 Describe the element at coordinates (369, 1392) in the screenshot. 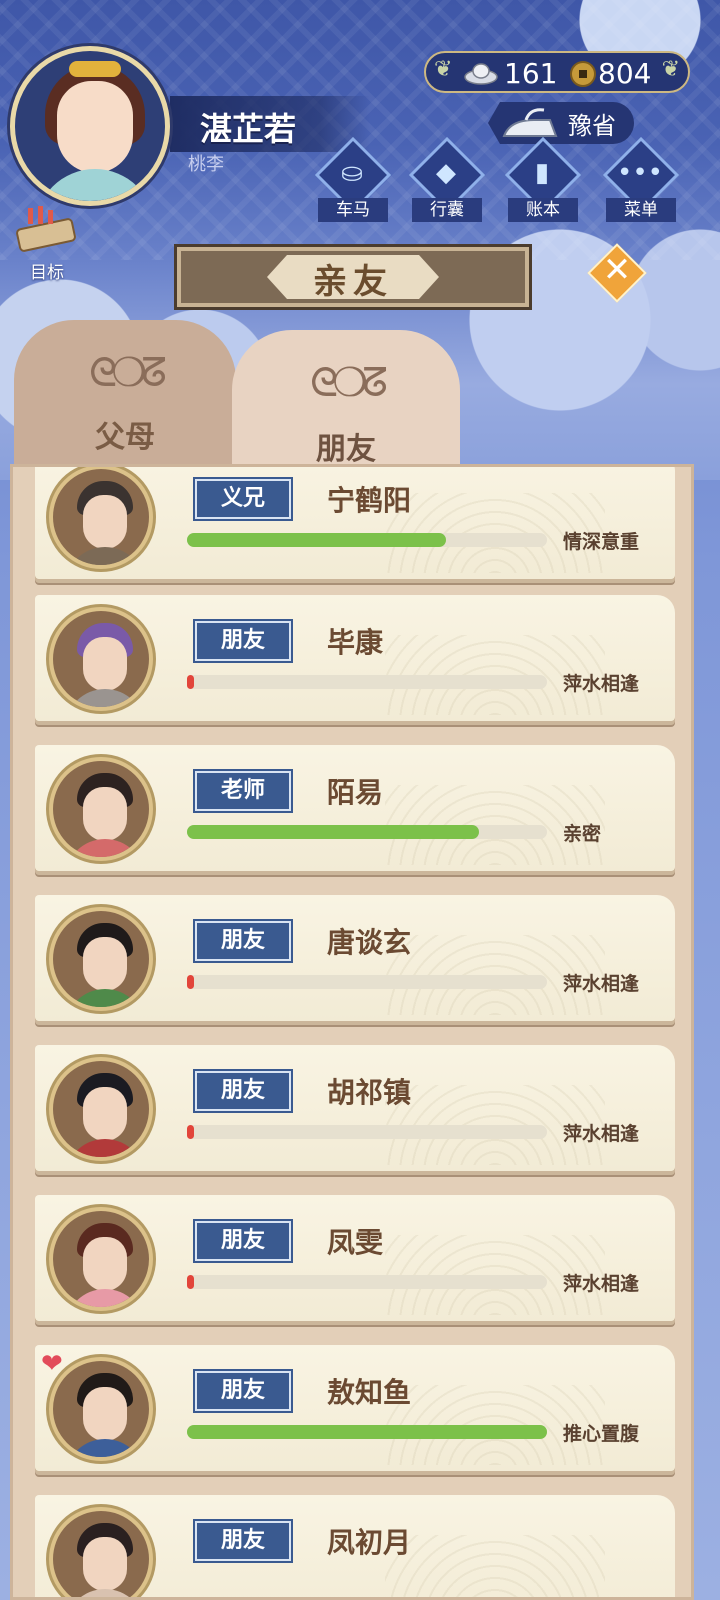

I see `npc-name: 敖知鱼` at that location.